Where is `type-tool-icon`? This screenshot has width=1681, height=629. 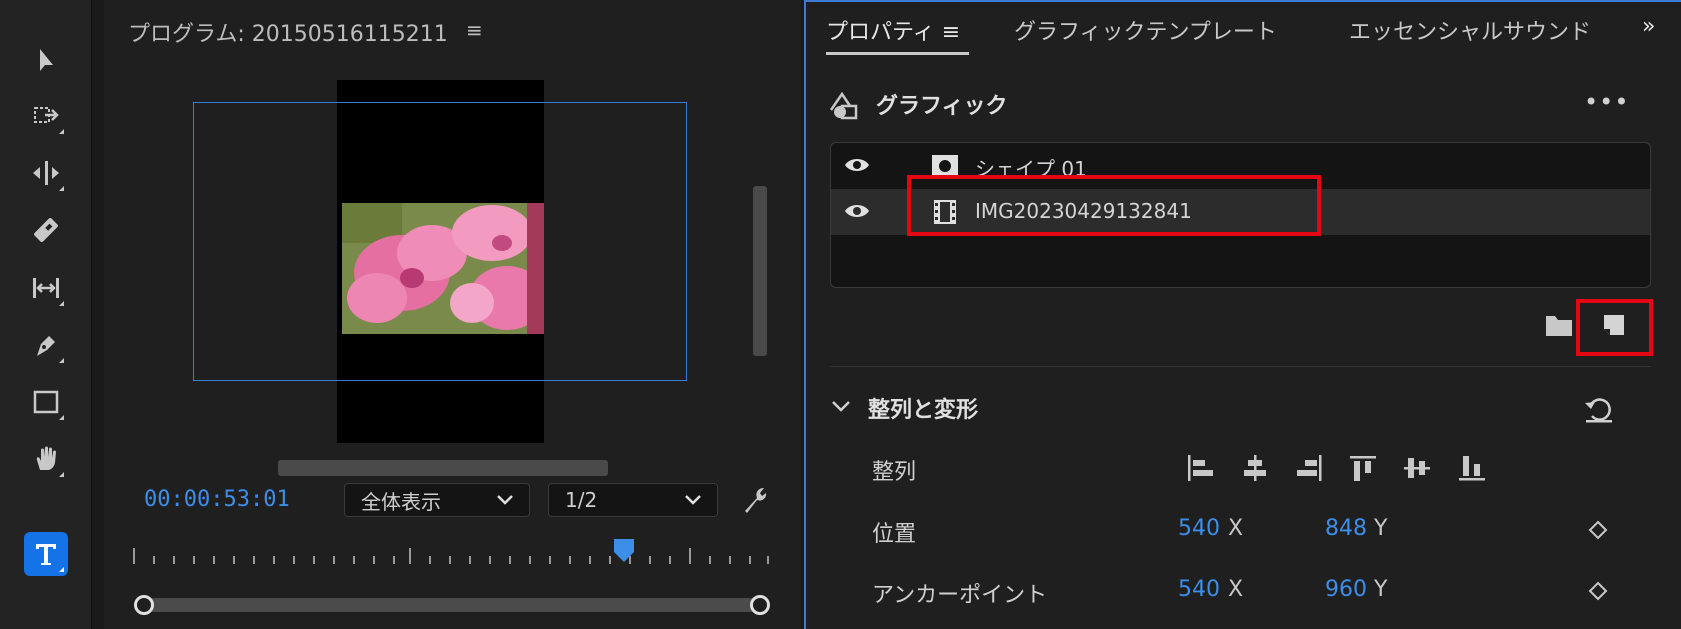 type-tool-icon is located at coordinates (46, 554).